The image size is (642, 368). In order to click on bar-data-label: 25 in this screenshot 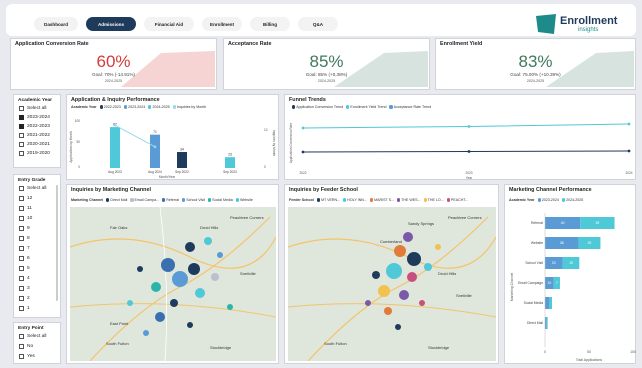, I will do `click(590, 243)`.